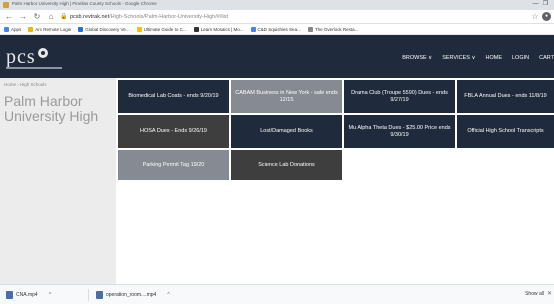 The height and width of the screenshot is (304, 554). I want to click on nav-cart: CART, so click(546, 58).